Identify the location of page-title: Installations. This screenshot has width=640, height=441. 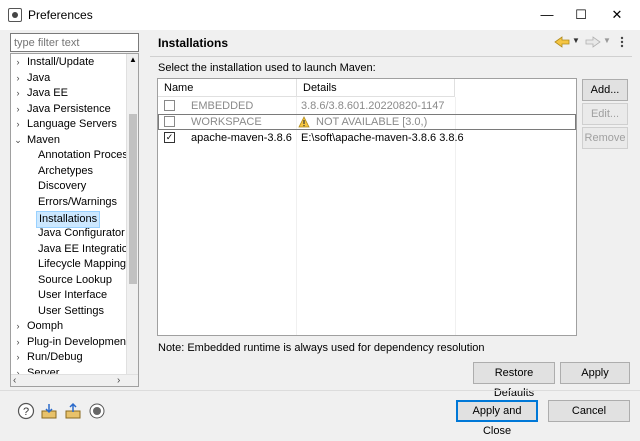
(193, 43).